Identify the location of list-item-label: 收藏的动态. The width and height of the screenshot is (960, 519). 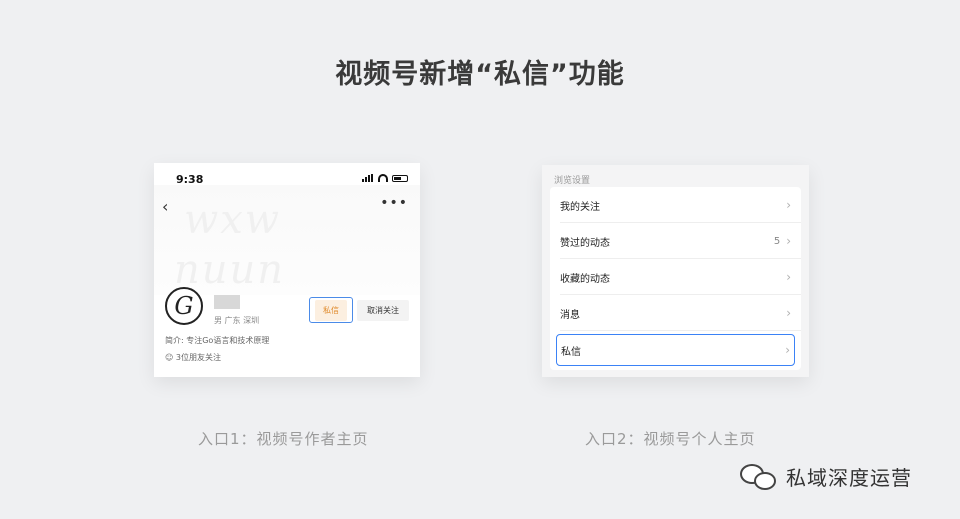
(585, 279).